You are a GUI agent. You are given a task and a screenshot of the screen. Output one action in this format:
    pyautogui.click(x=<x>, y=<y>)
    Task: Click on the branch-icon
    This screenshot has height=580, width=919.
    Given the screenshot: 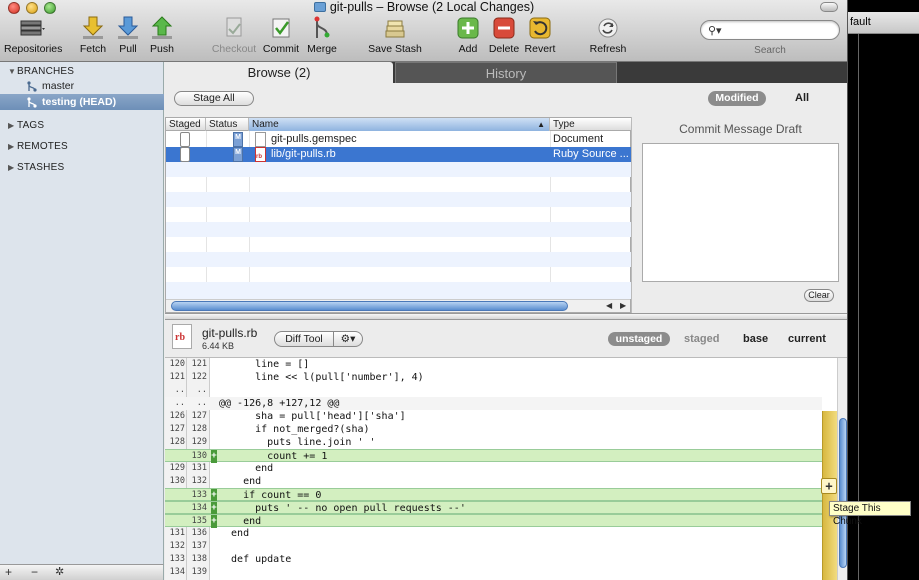 What is the action you would take?
    pyautogui.click(x=32, y=102)
    